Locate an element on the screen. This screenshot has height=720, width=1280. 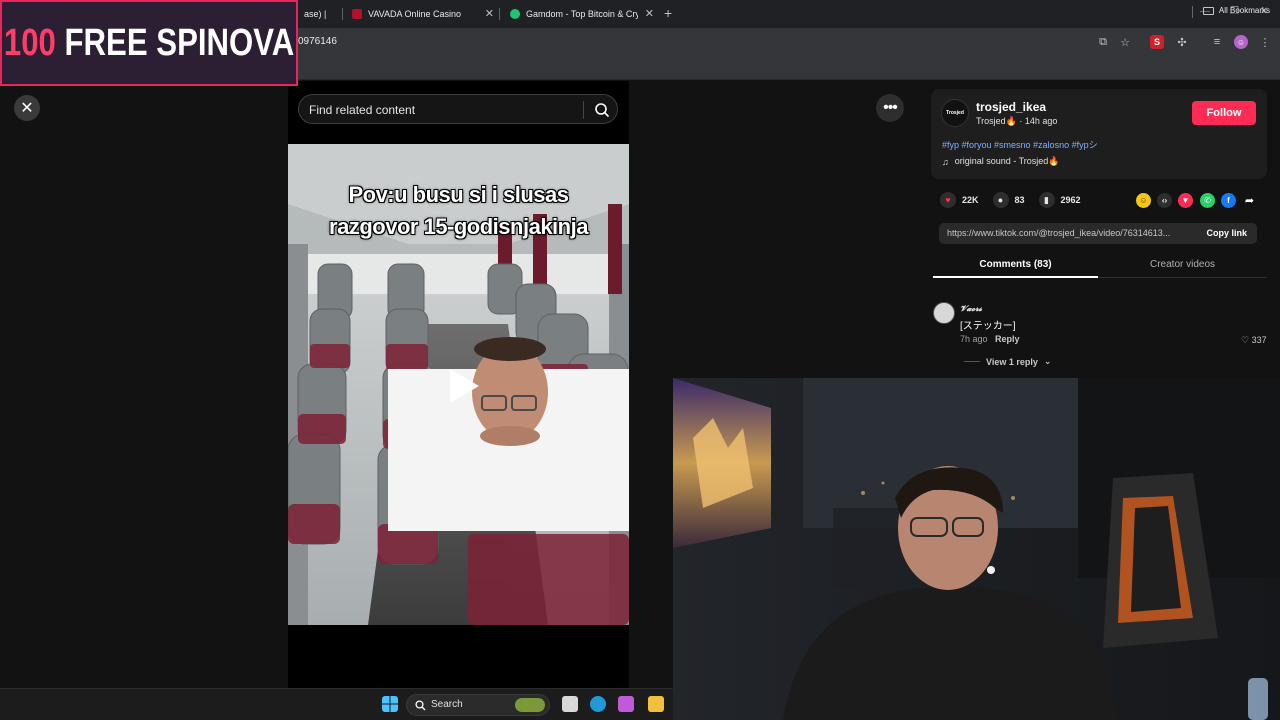
commenter-avatar is located at coordinates (944, 313).